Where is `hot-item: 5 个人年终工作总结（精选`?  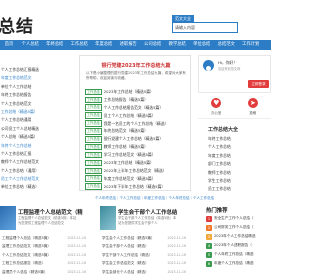
hot-item: 5 个人年终工作总结（精选 is located at coordinates (238, 254).